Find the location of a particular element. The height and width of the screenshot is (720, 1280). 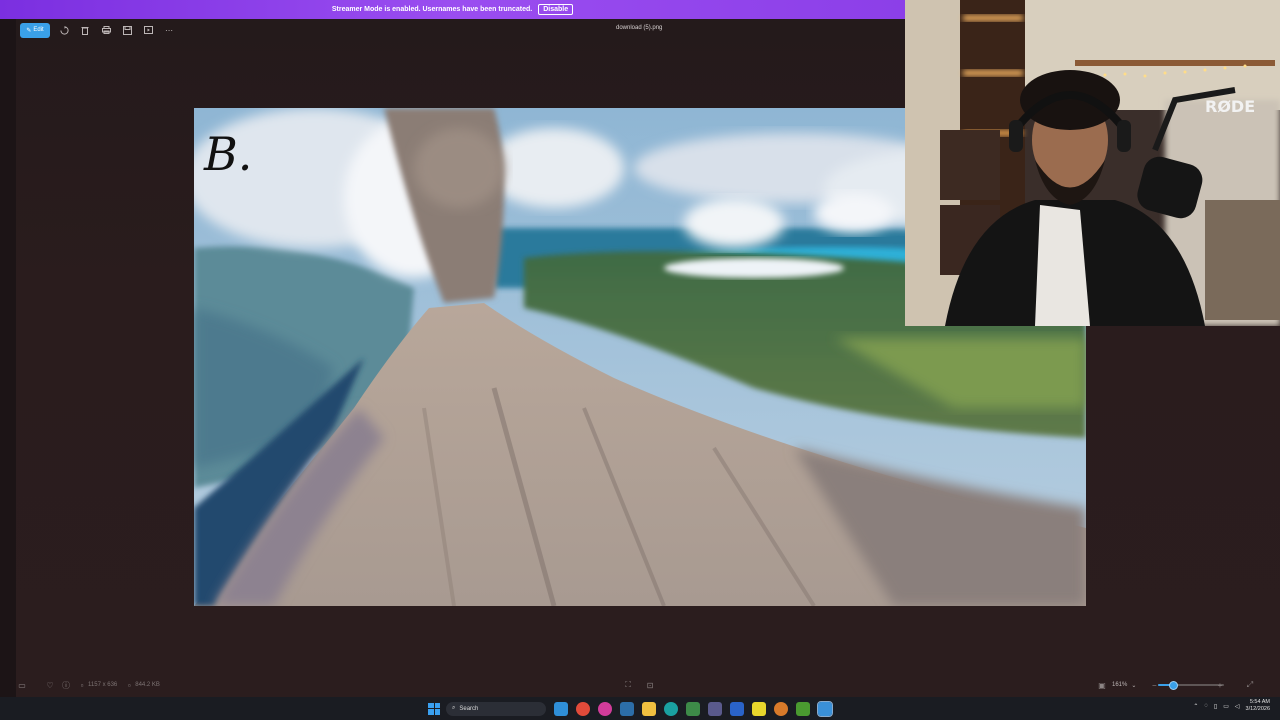

webcam-feed: RØDE is located at coordinates (1092, 163).